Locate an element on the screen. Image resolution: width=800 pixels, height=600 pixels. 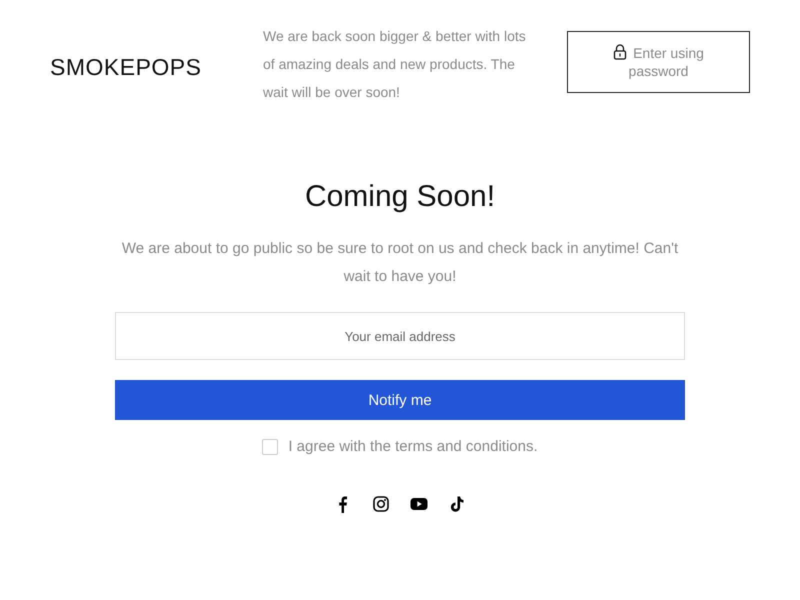
email-field: Your email address is located at coordinates (400, 336).